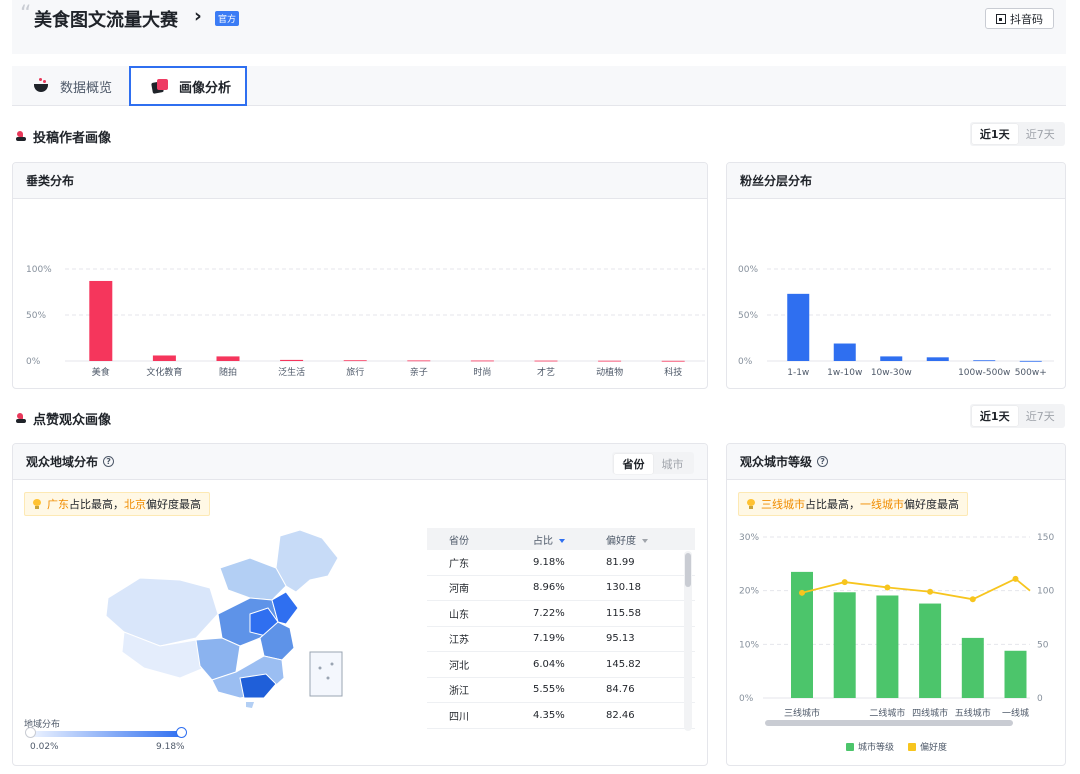 This screenshot has height=774, width=1080. What do you see at coordinates (673, 361) in the screenshot?
I see `bar-科技` at bounding box center [673, 361].